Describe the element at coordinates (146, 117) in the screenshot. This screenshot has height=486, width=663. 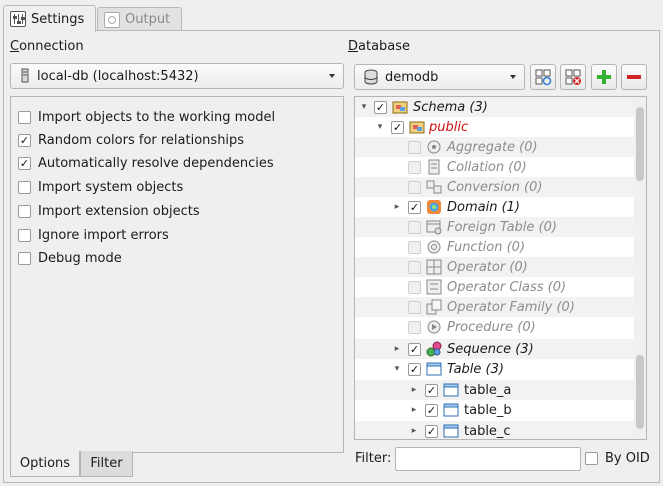
I see `option-import-to-model: Import objects to the working model` at that location.